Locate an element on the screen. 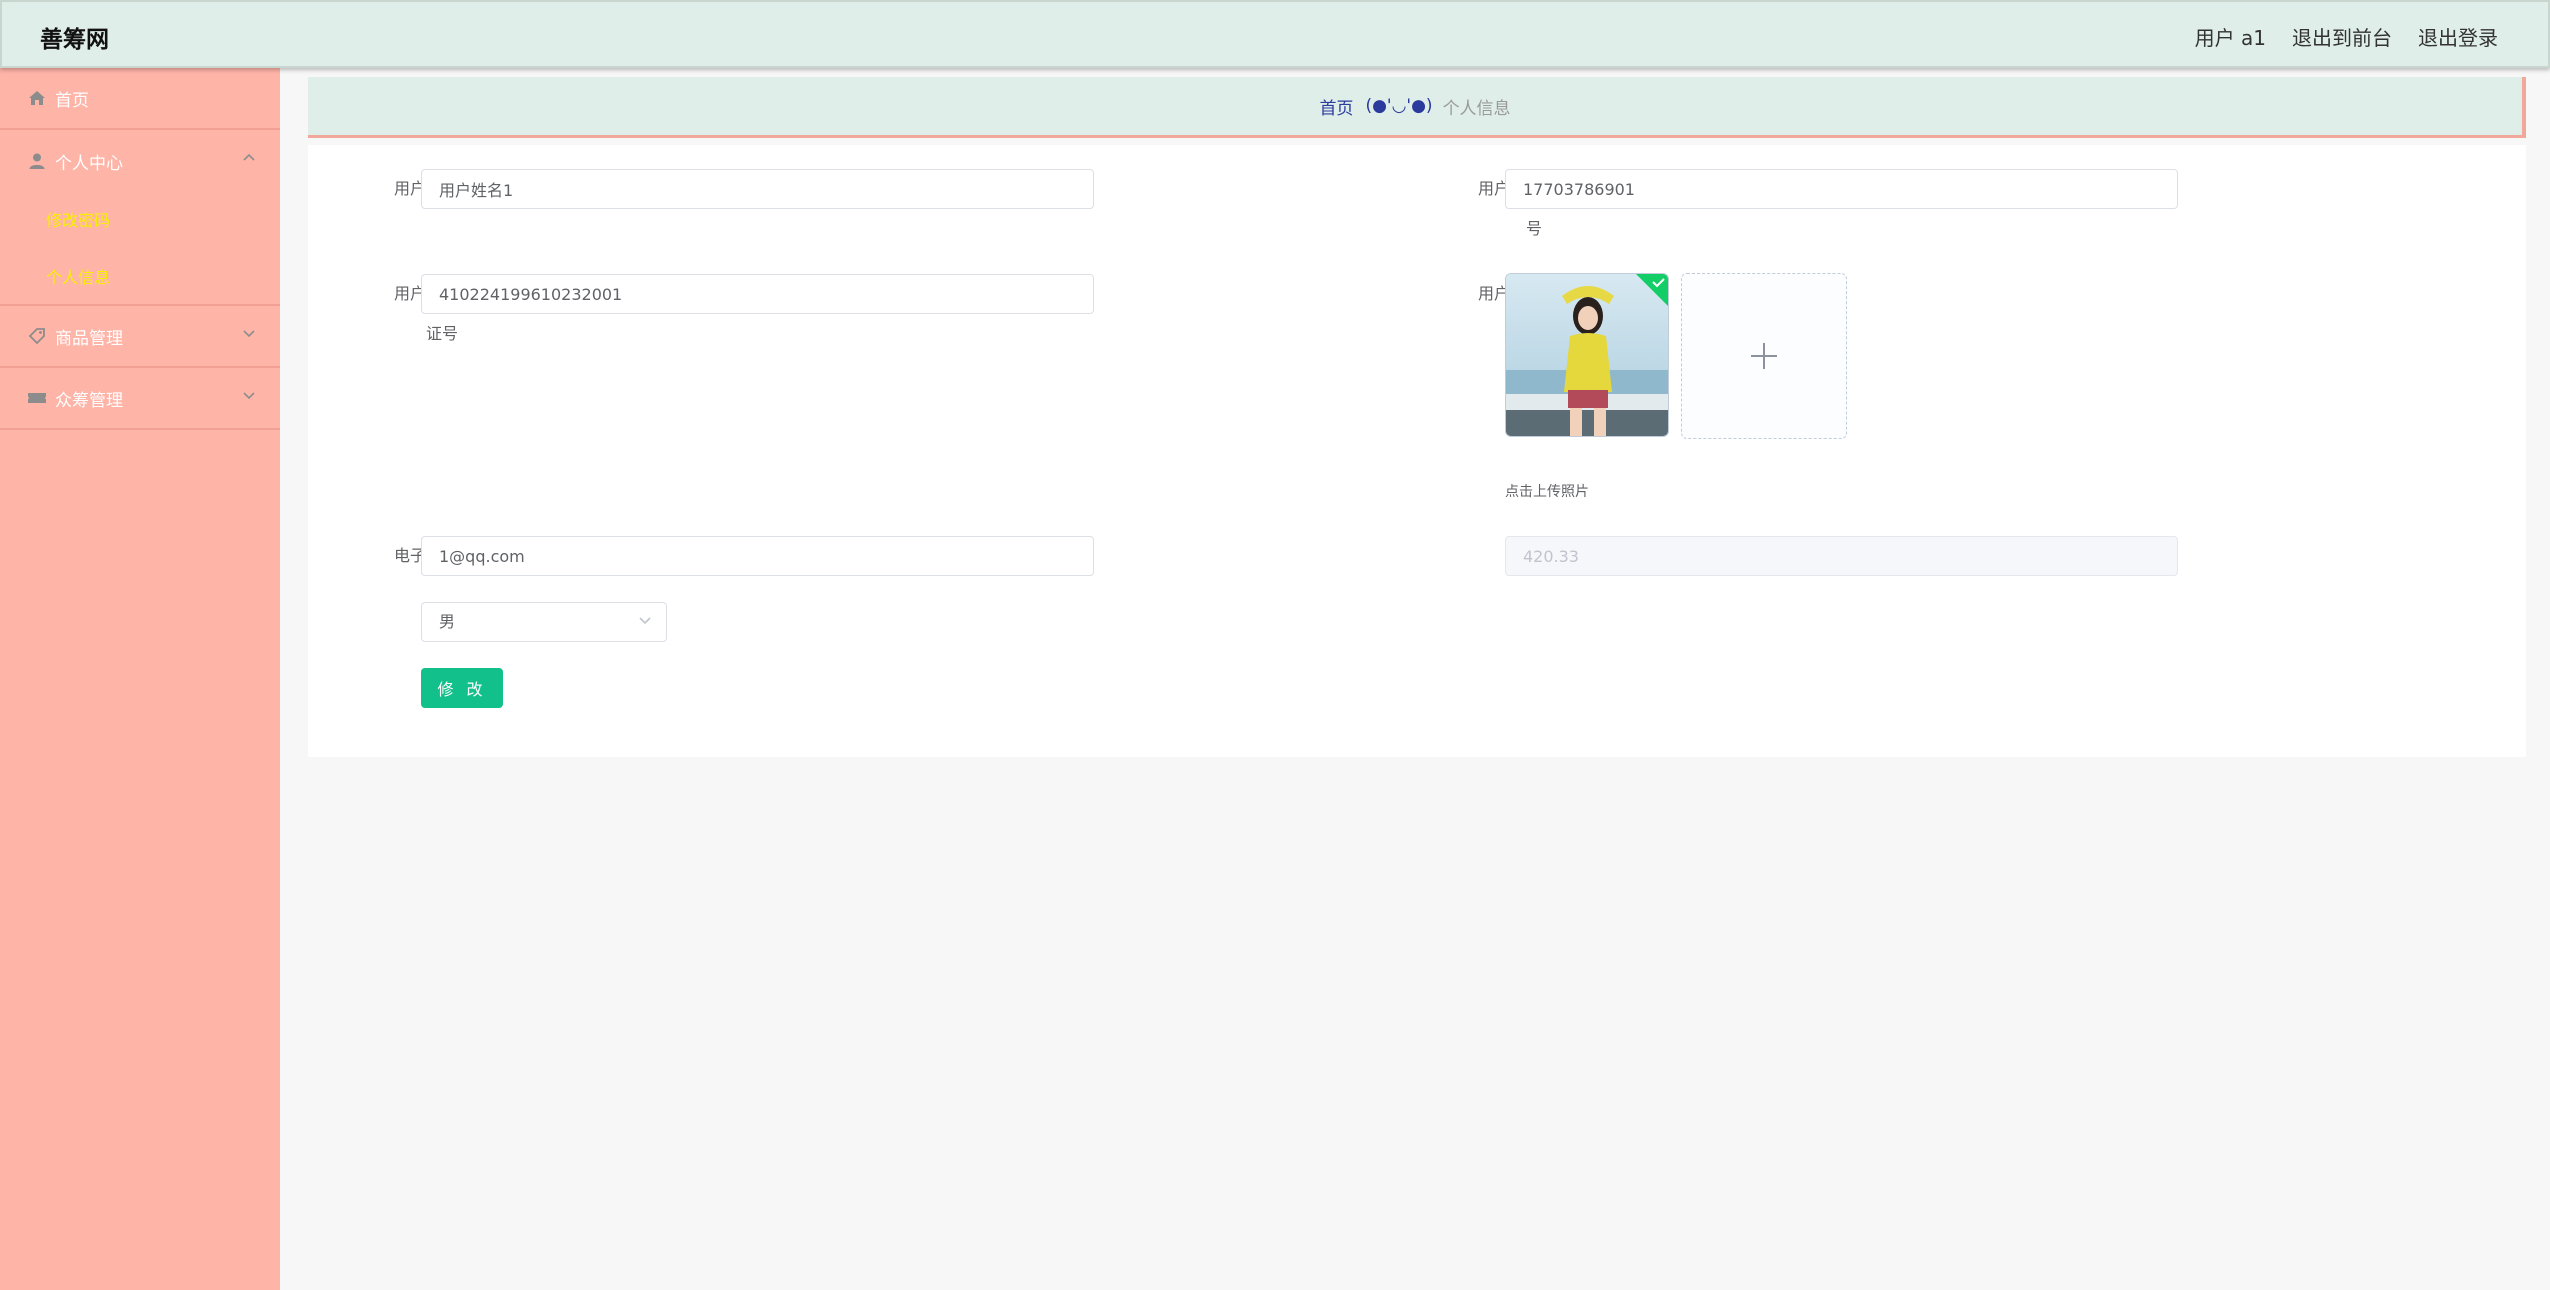 This screenshot has width=2550, height=1290. sidebar-subitem-personal-info: 个人信息 is located at coordinates (140, 275).